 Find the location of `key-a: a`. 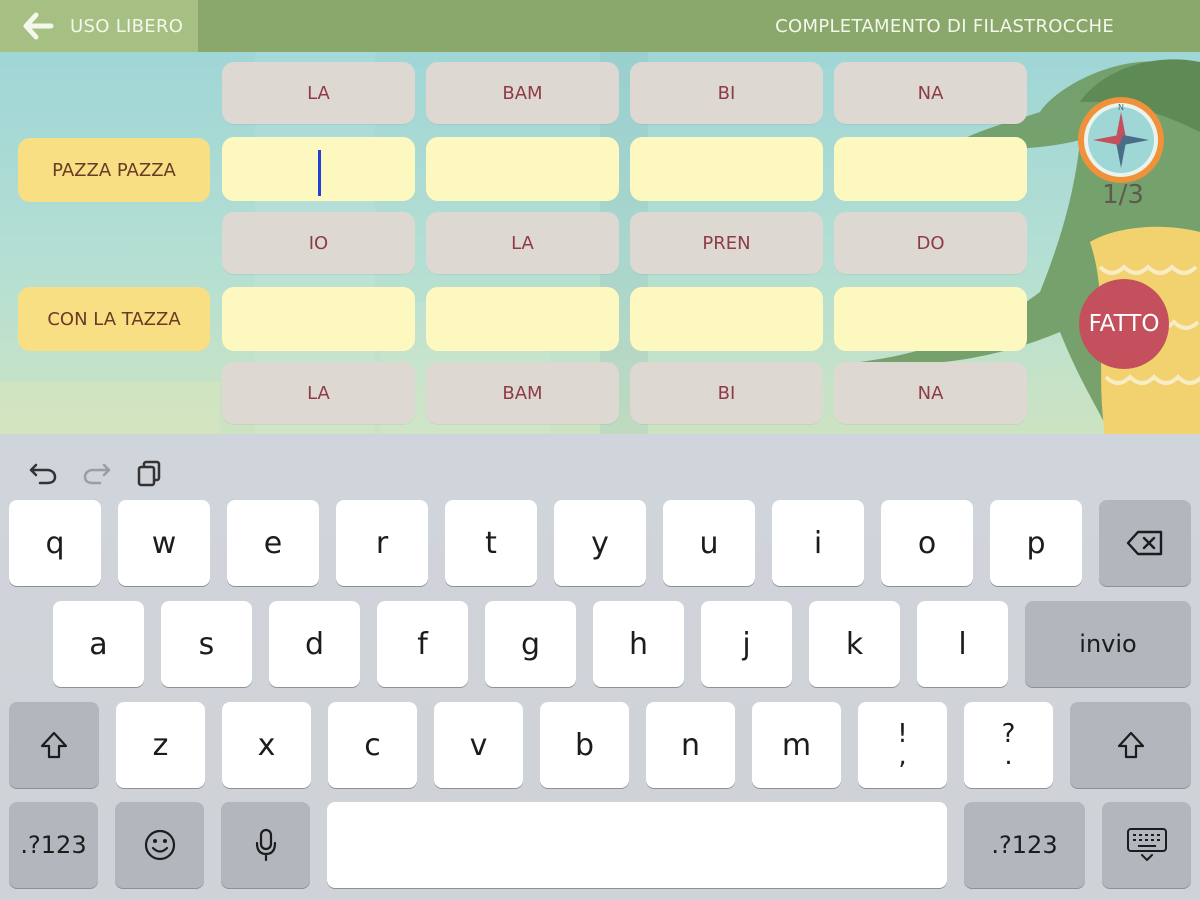

key-a: a is located at coordinates (98, 644).